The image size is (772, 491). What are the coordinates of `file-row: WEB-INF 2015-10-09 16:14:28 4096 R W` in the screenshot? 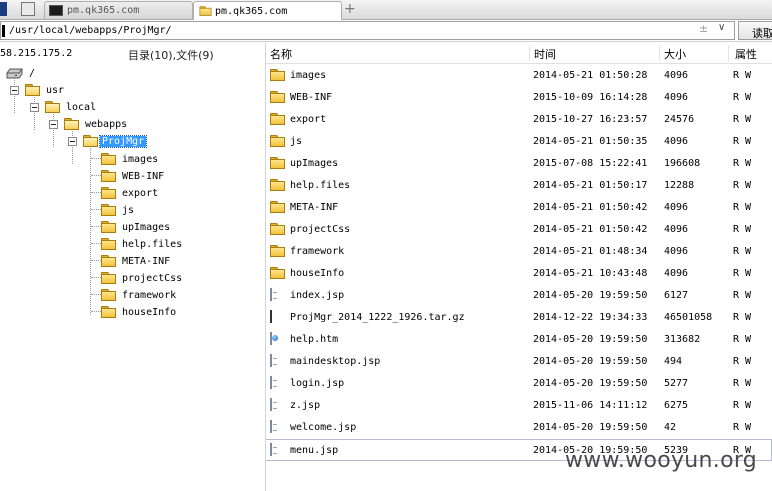 It's located at (519, 98).